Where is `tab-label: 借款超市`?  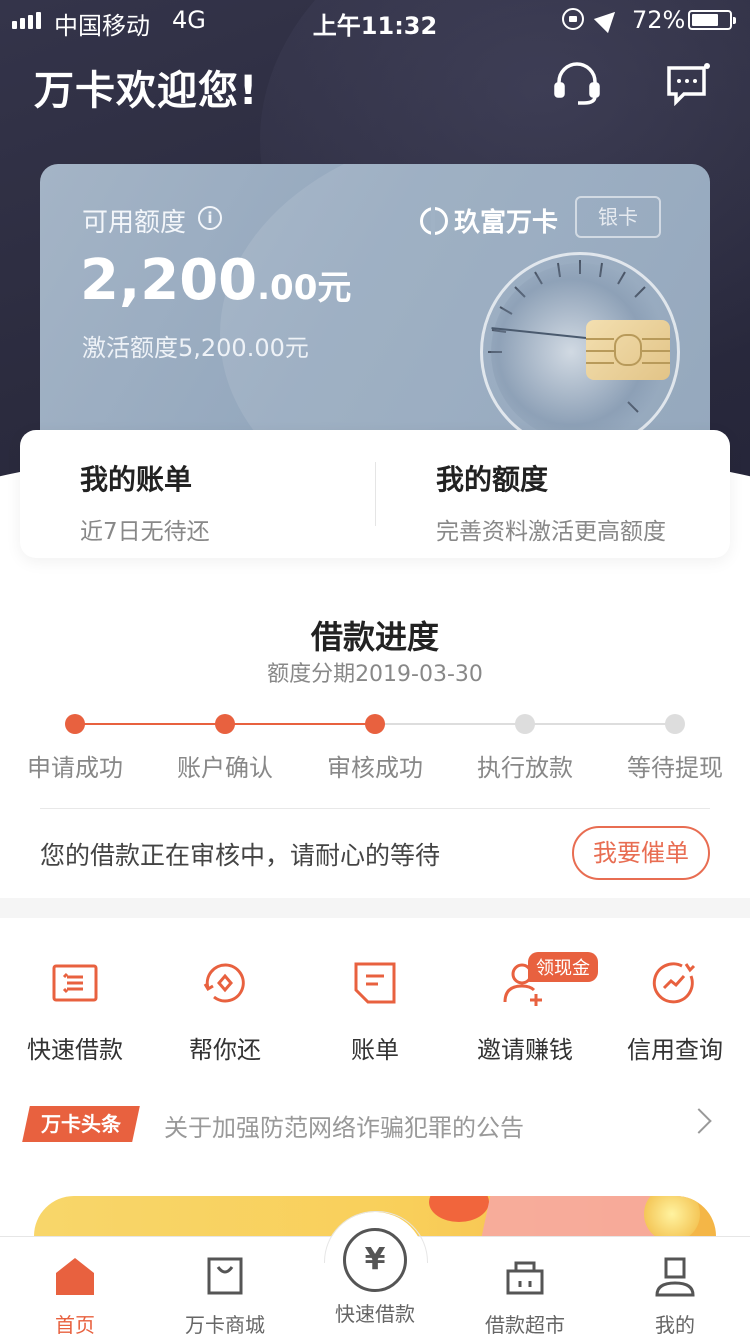
tab-label: 借款超市 is located at coordinates (525, 1323).